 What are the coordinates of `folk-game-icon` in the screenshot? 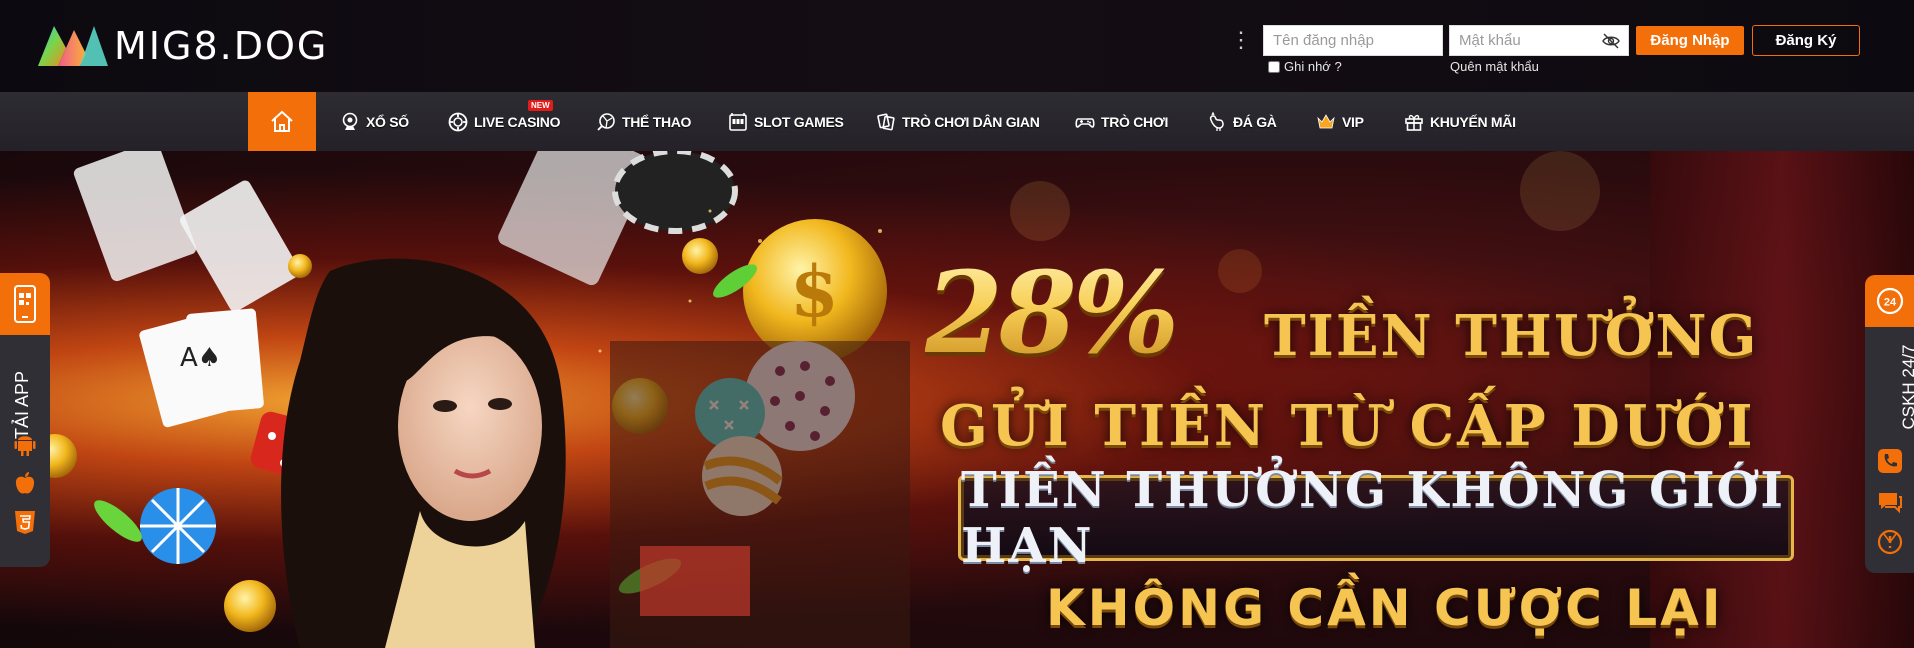 It's located at (886, 121).